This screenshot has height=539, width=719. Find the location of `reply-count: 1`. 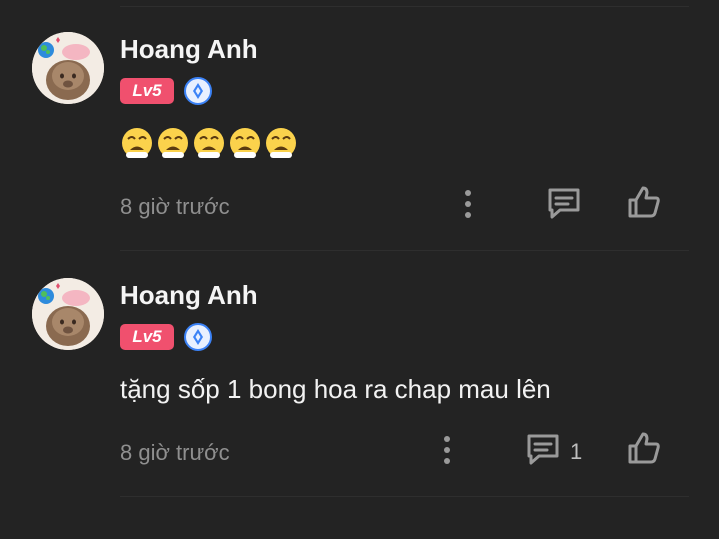

reply-count: 1 is located at coordinates (576, 451).